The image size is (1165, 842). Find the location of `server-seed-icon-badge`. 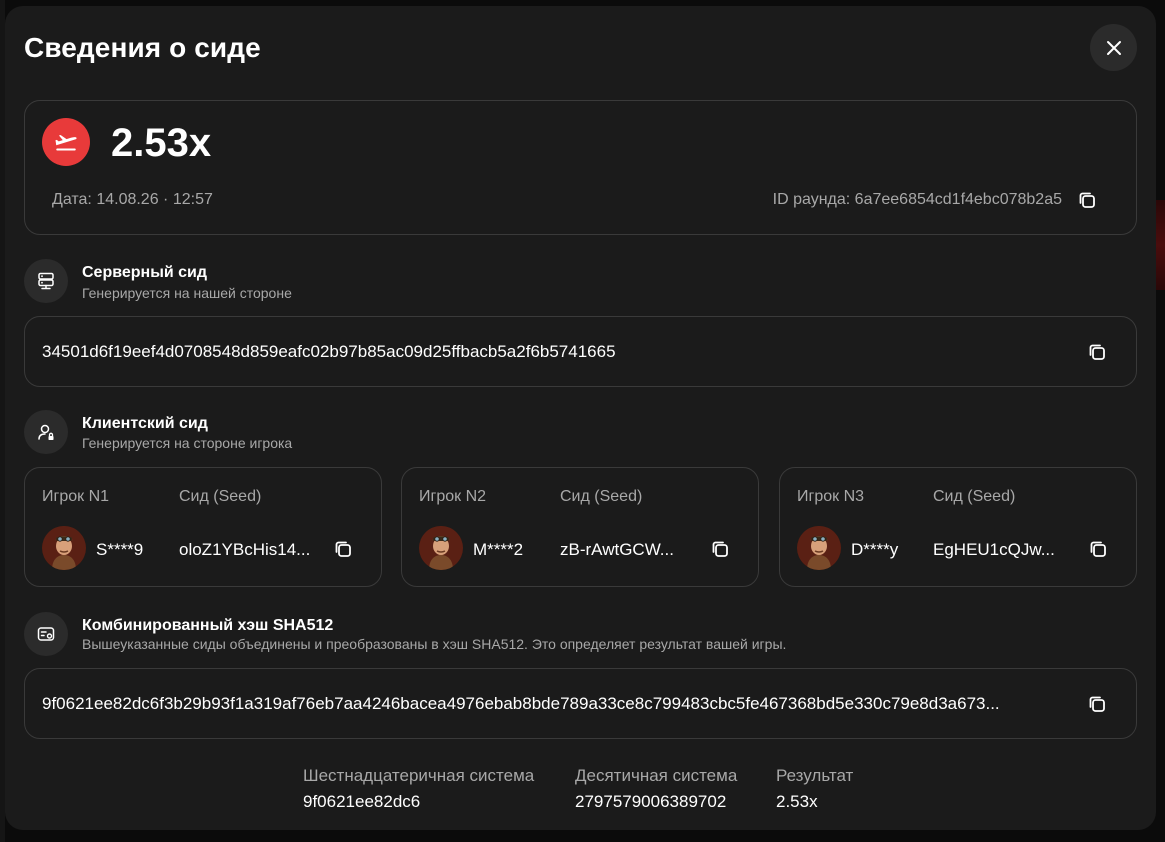

server-seed-icon-badge is located at coordinates (46, 281).